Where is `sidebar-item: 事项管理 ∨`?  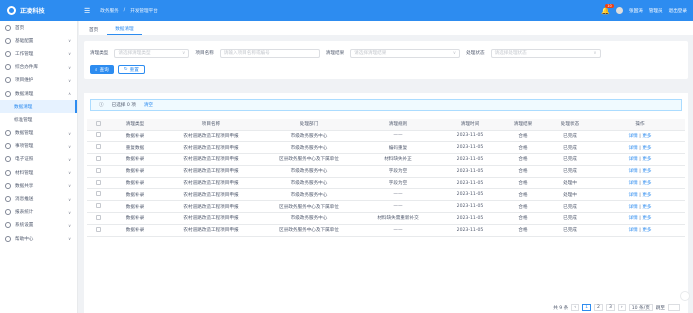
sidebar-item: 事项管理 ∨ is located at coordinates (38, 146).